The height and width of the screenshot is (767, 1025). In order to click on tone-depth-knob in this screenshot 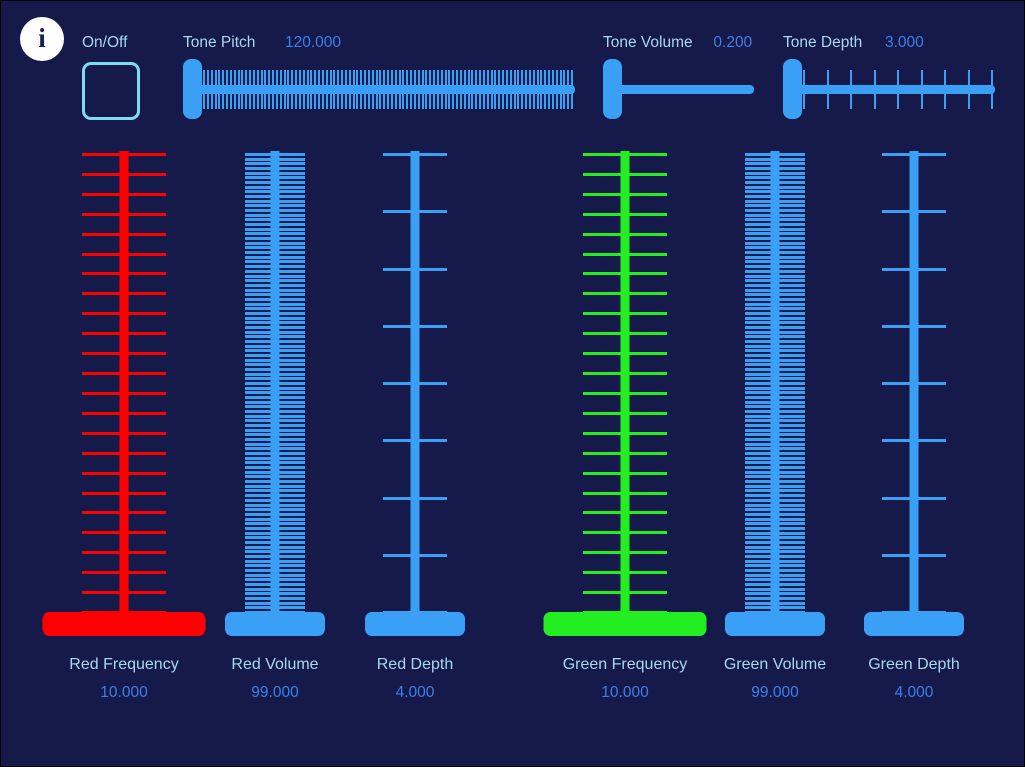, I will do `click(792, 89)`.